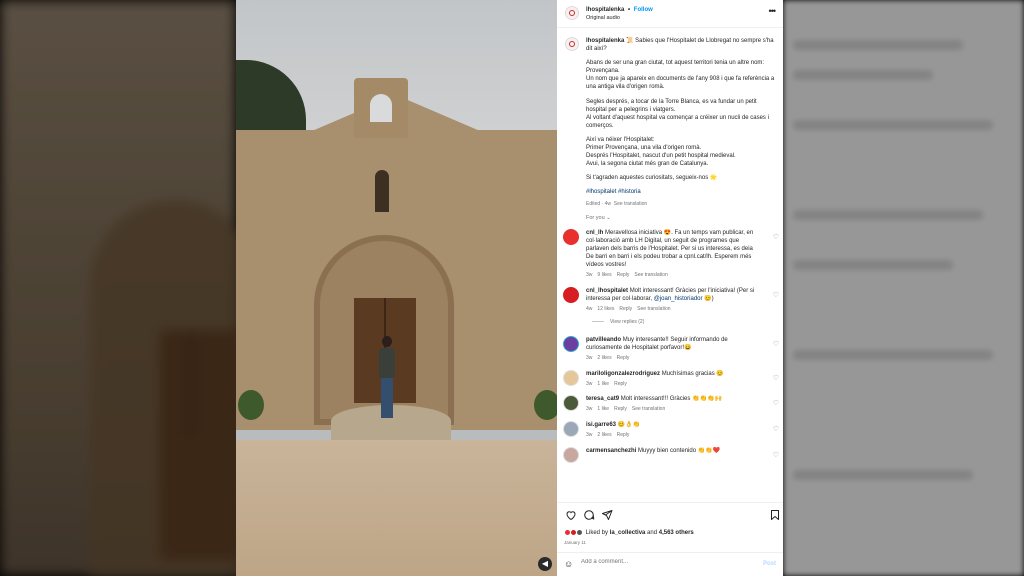 This screenshot has width=1024, height=576. I want to click on comment-likes: 9 likes, so click(604, 275).